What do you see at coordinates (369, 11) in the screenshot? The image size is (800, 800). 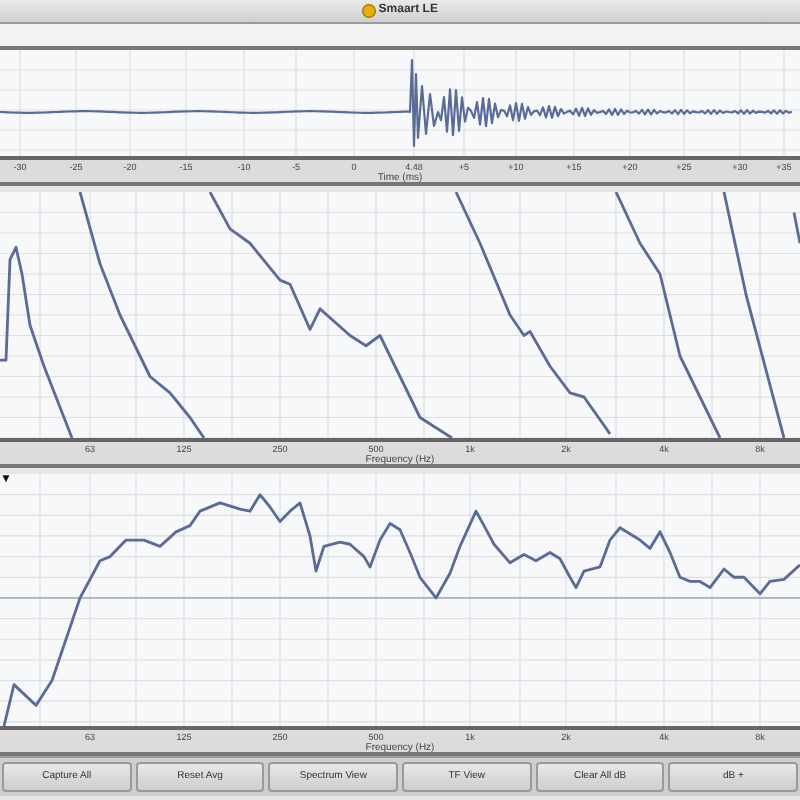 I see `app-icon` at bounding box center [369, 11].